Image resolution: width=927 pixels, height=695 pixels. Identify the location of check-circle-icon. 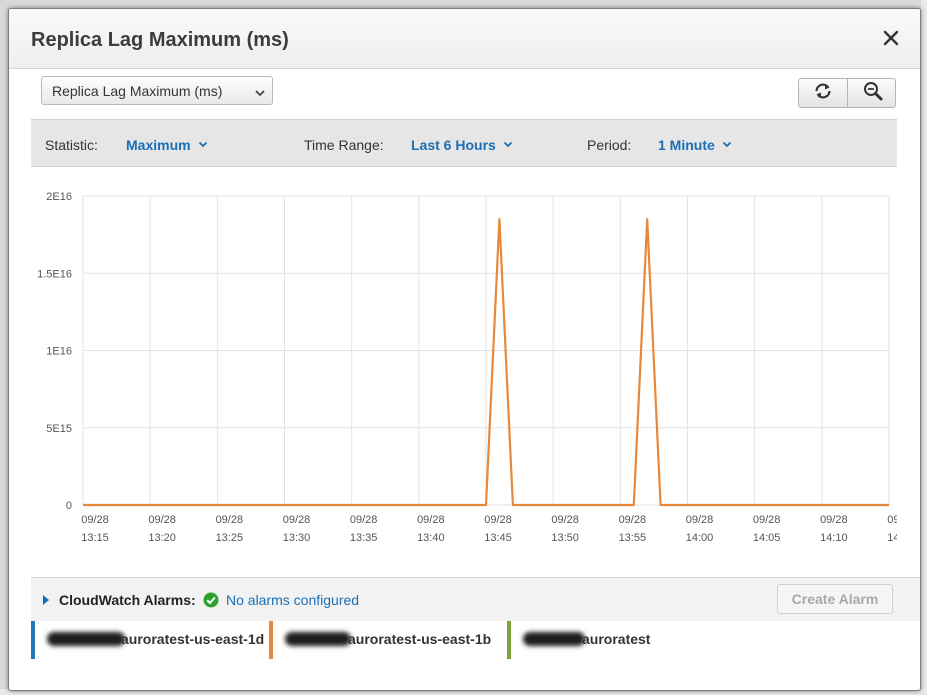
(211, 602).